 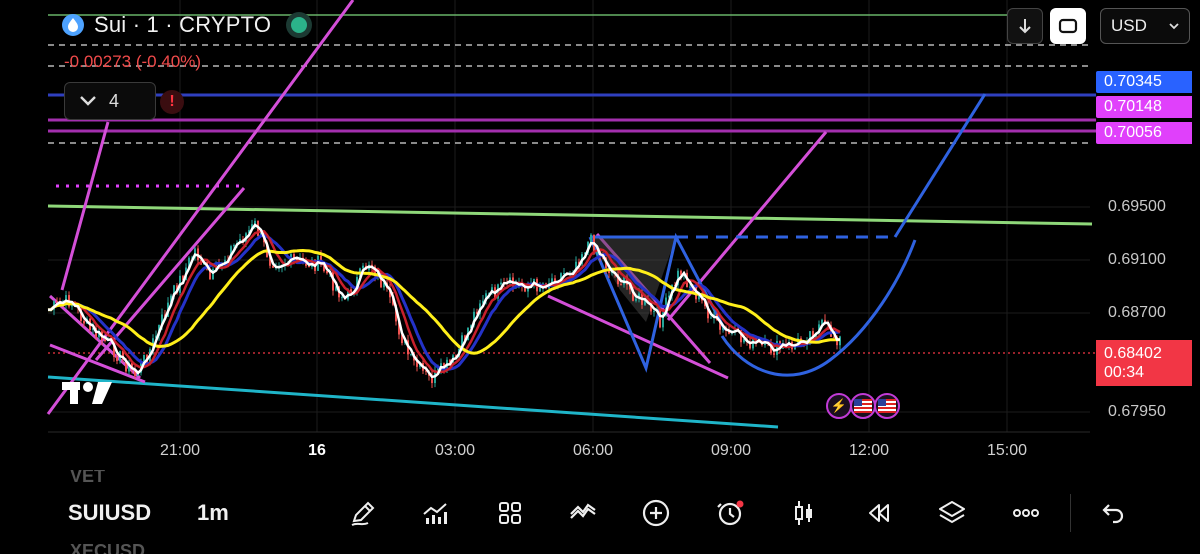 I want to click on watchlist-prev-symbol: VET, so click(x=87, y=477).